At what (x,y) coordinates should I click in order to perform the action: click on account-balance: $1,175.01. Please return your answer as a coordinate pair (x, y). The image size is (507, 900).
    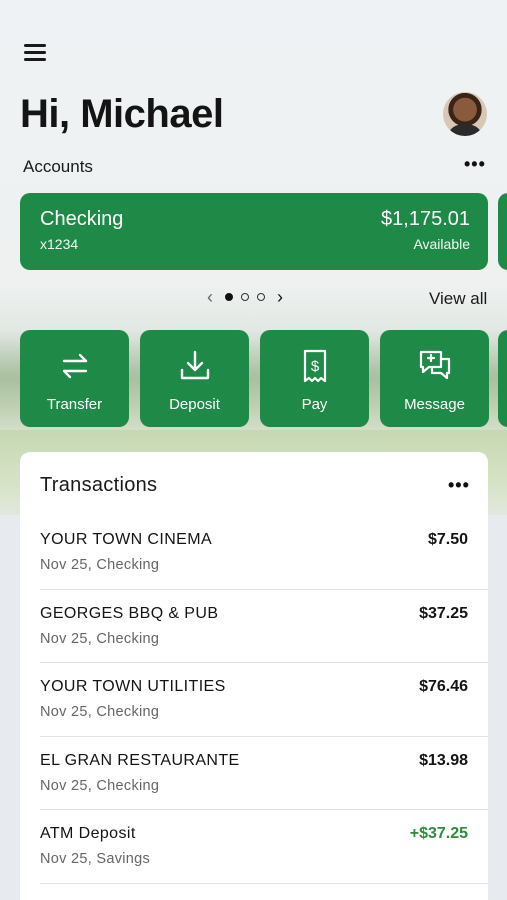
    Looking at the image, I should click on (425, 219).